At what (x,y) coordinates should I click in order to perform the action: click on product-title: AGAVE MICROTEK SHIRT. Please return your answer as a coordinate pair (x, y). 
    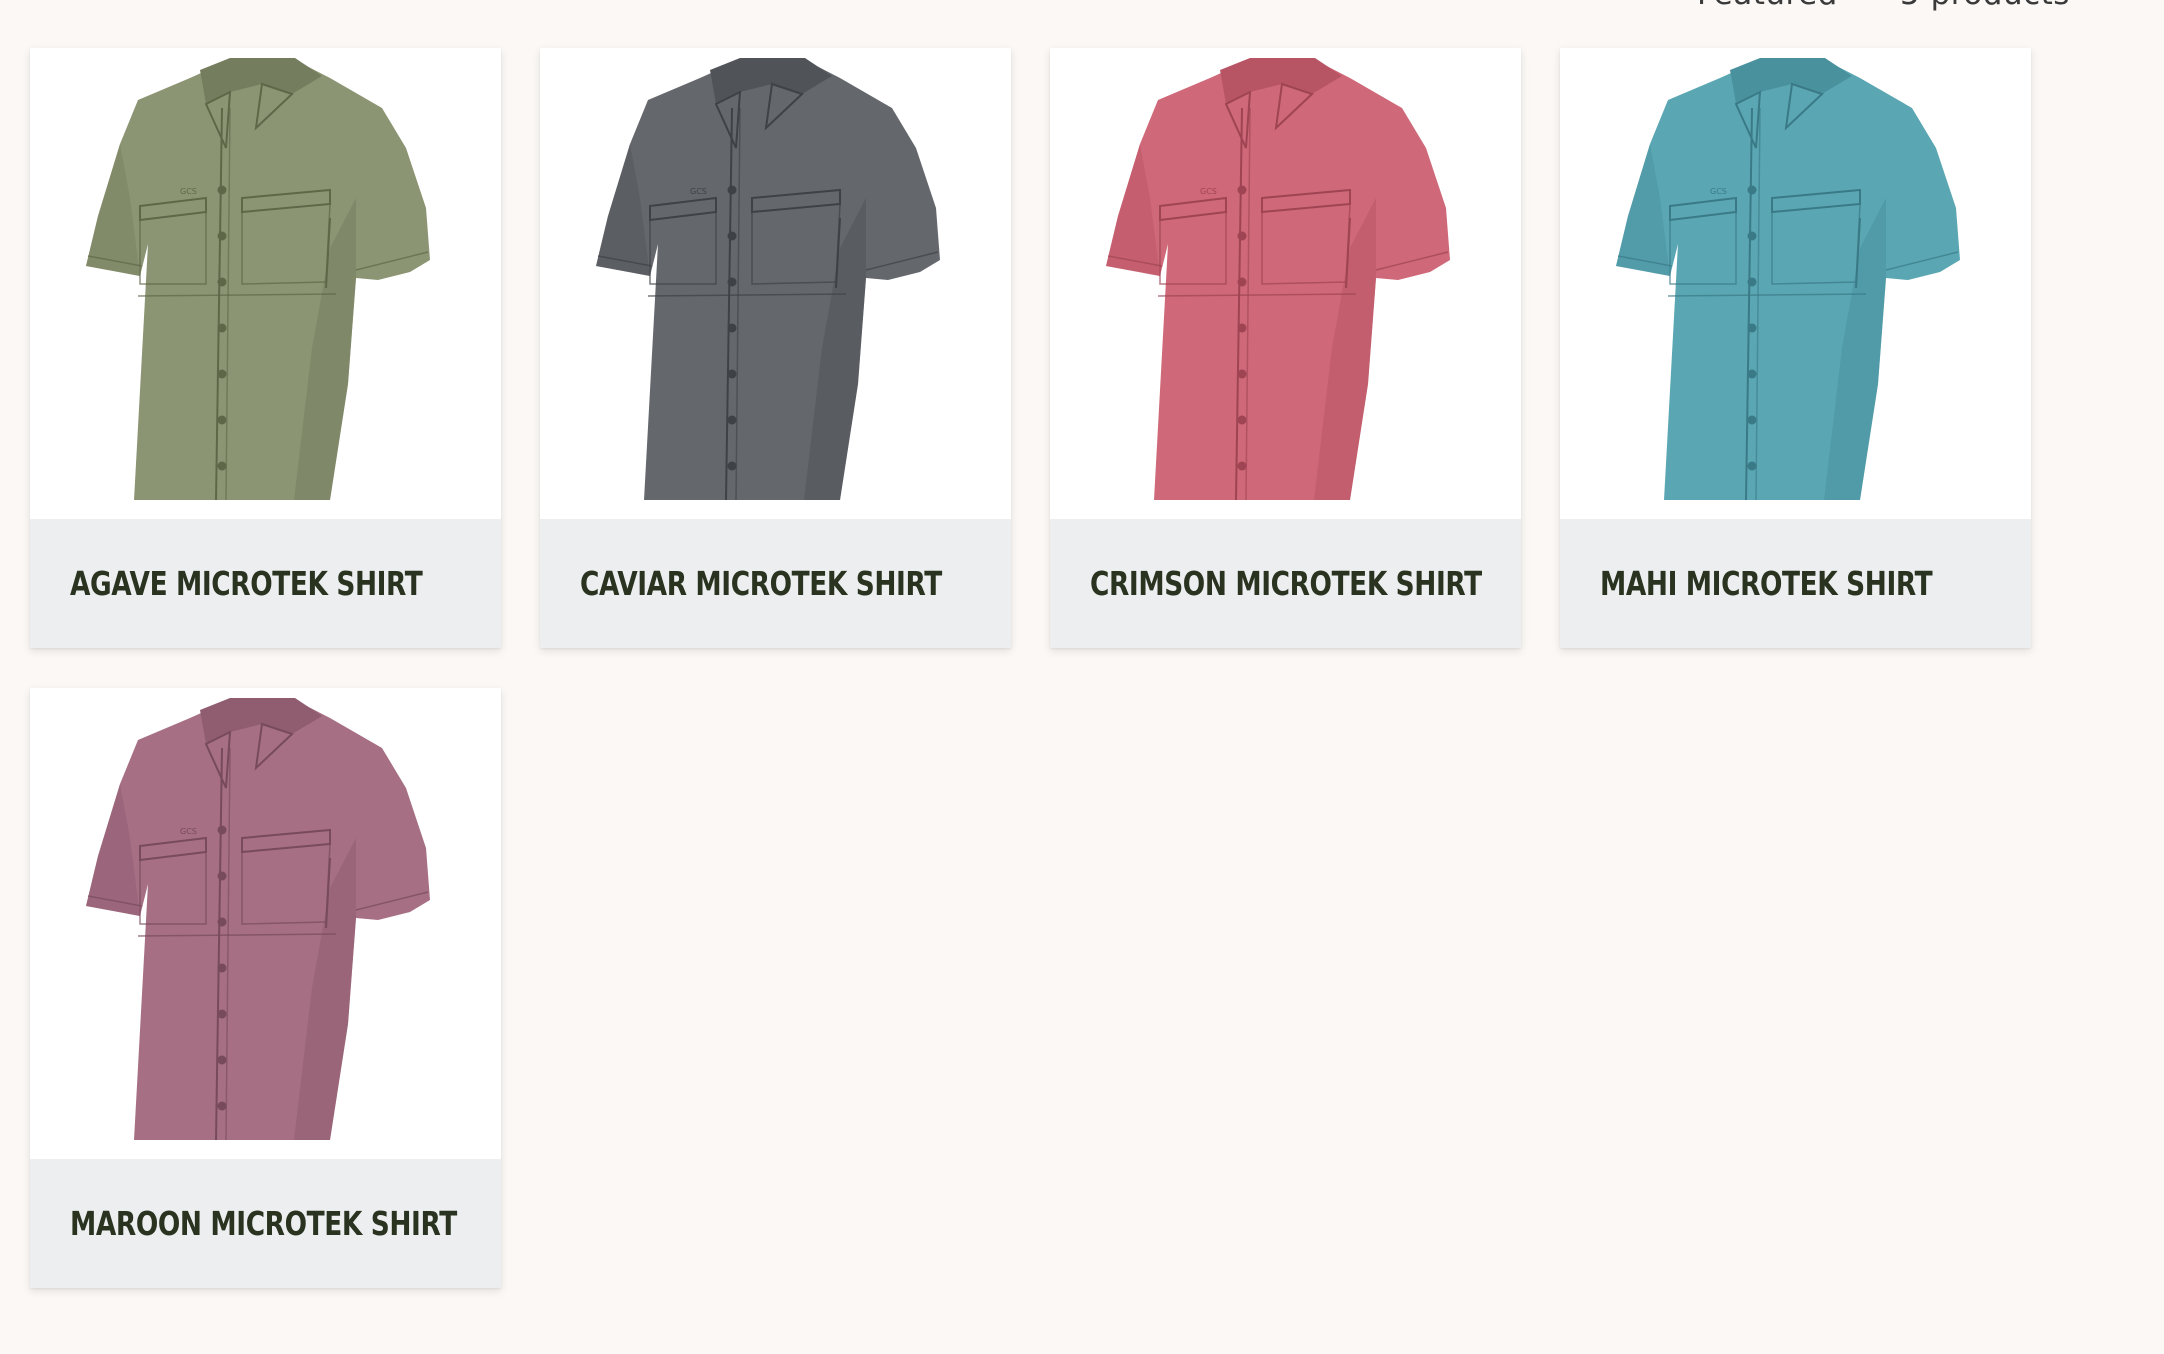
    Looking at the image, I should click on (246, 583).